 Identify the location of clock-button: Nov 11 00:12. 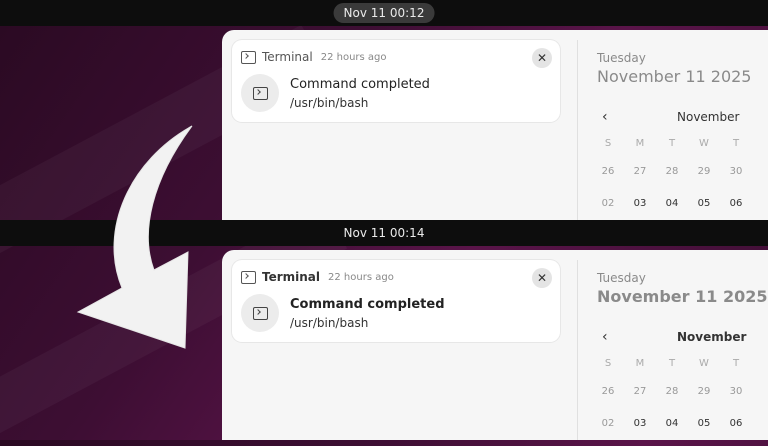
(384, 13).